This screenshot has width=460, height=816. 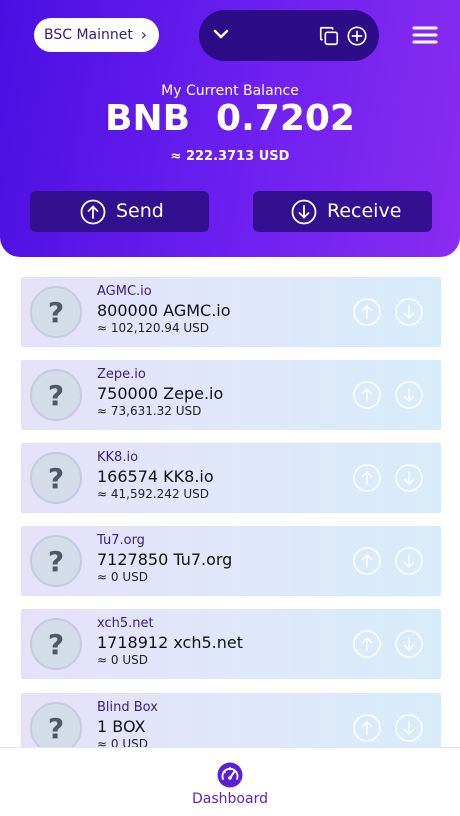 I want to click on account-selector, so click(x=289, y=35).